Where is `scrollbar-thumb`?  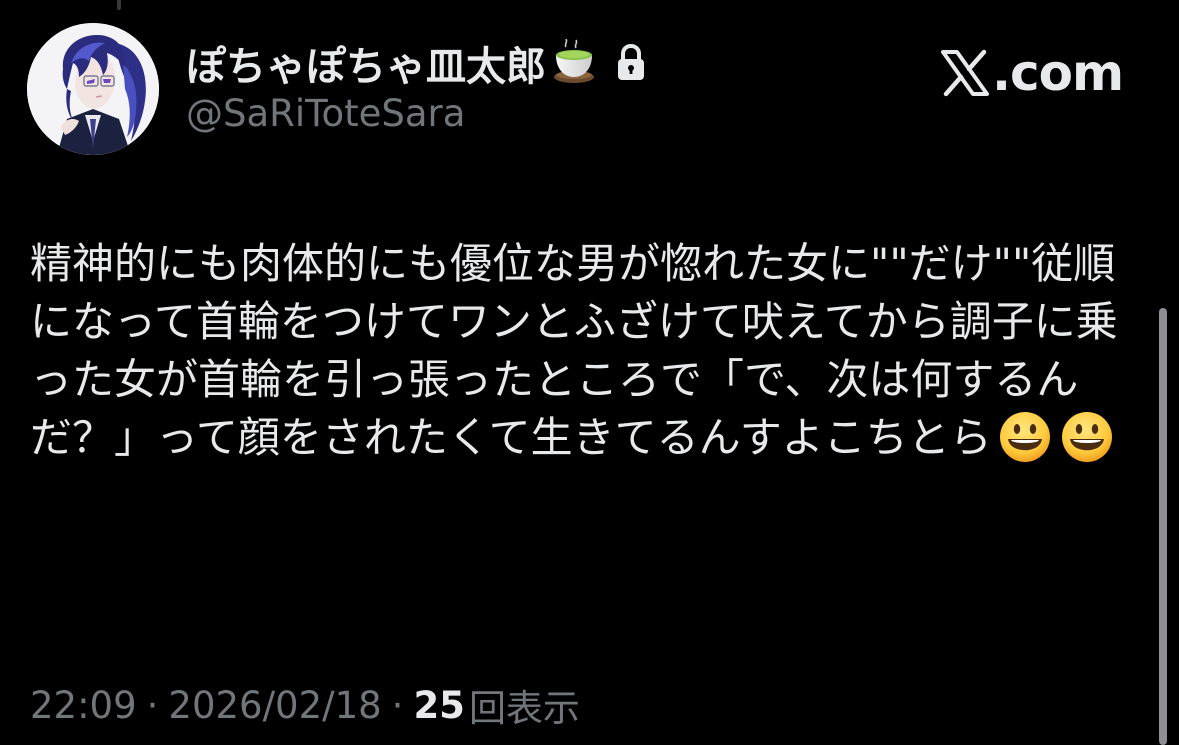
scrollbar-thumb is located at coordinates (1163, 526).